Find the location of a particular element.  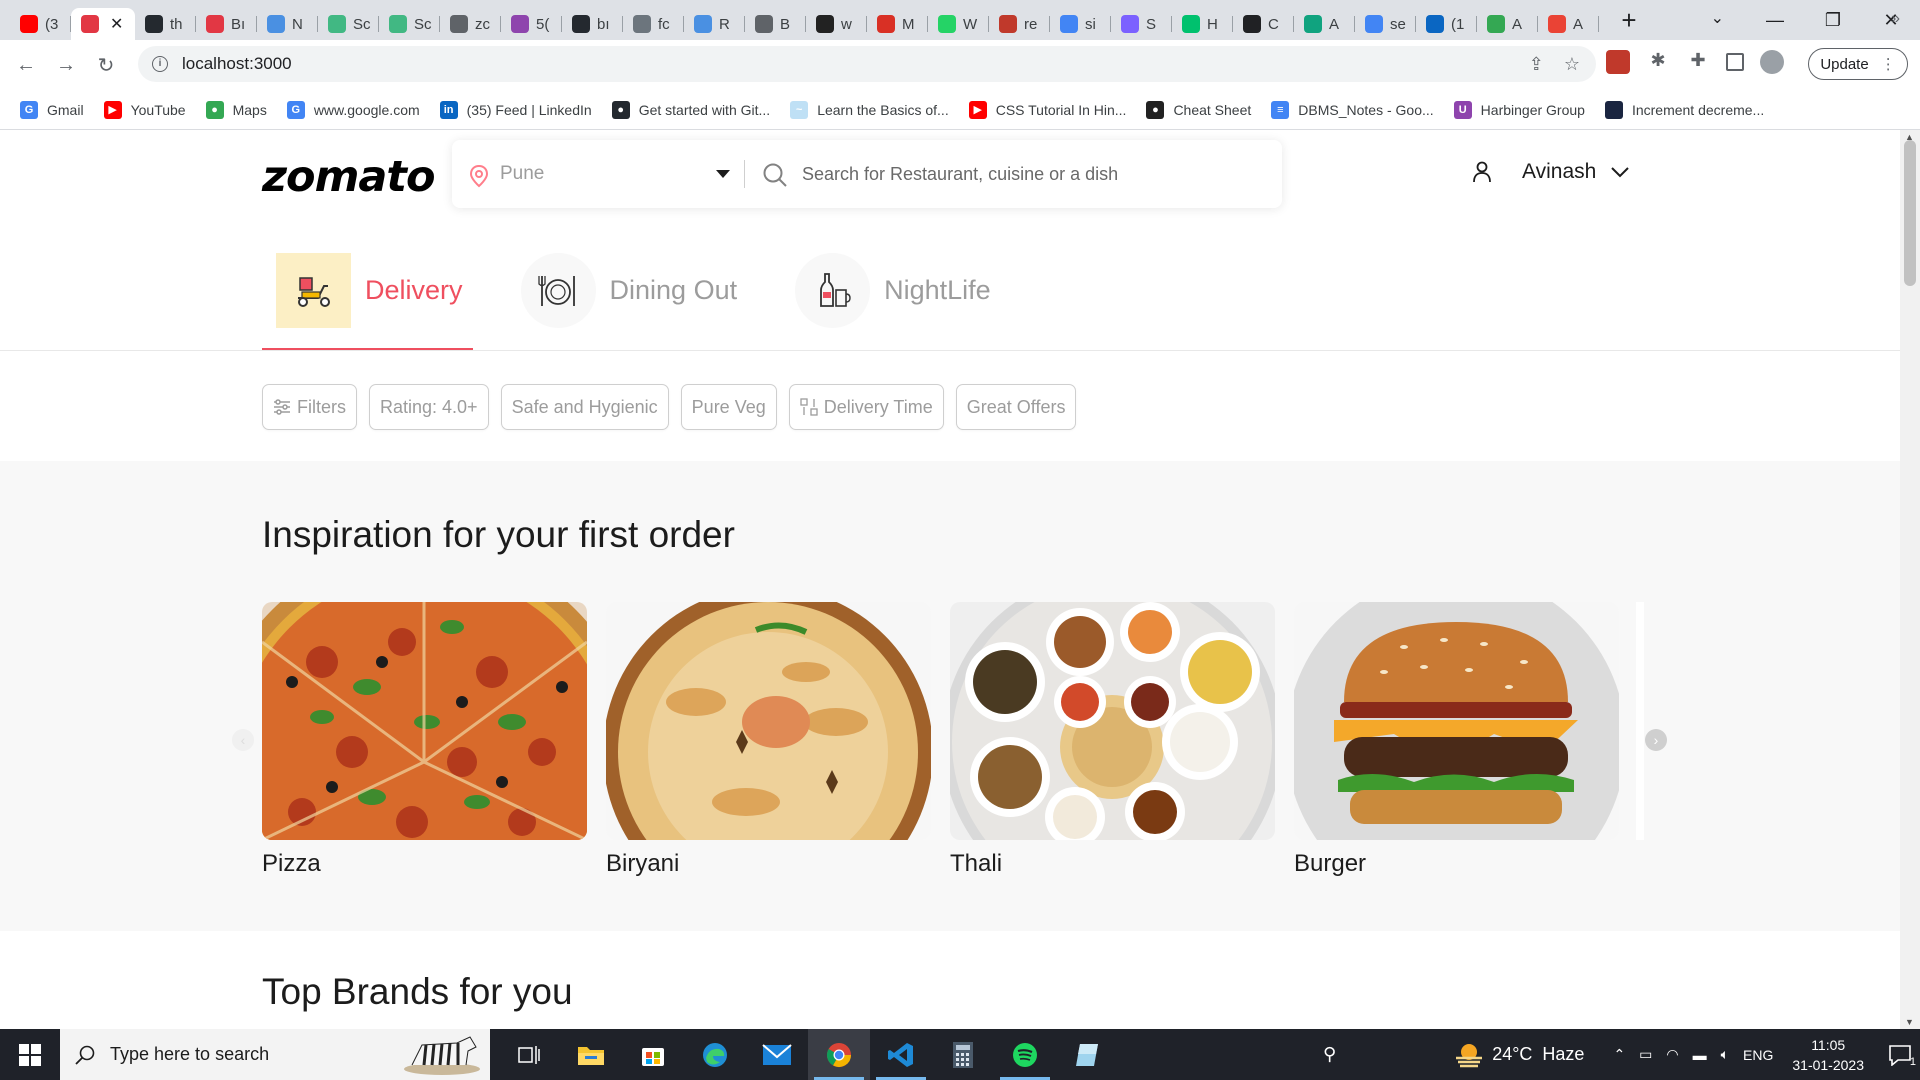

wifi-icon: ◠ is located at coordinates (1672, 1054).